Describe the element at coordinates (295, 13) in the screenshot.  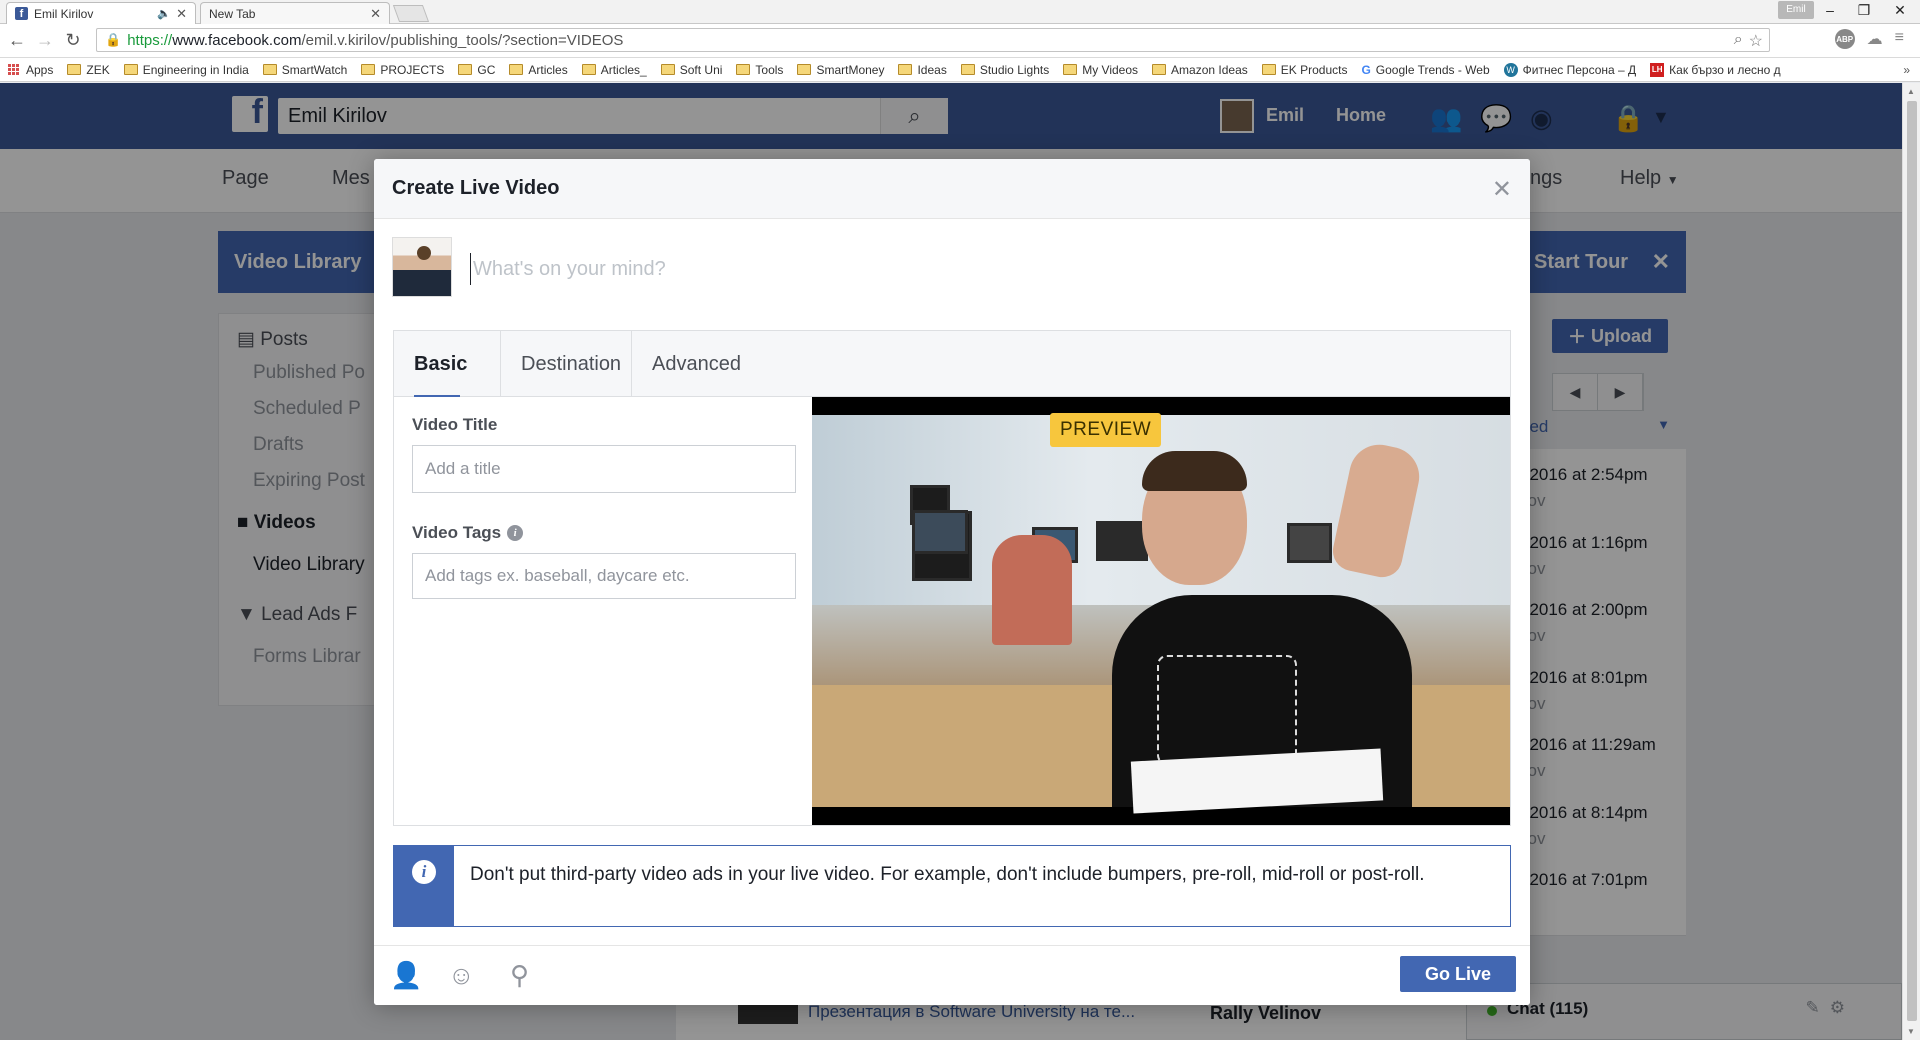
I see `browser-tab-newtab: New Tab ✕` at that location.